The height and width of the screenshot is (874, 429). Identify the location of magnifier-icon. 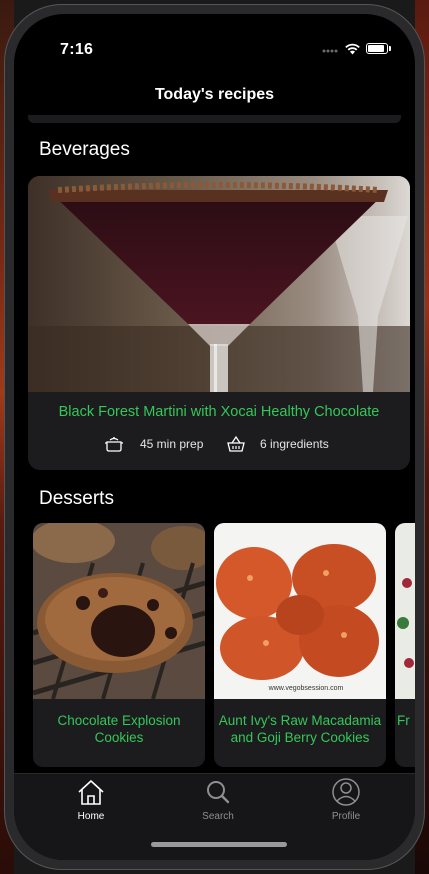
(218, 792).